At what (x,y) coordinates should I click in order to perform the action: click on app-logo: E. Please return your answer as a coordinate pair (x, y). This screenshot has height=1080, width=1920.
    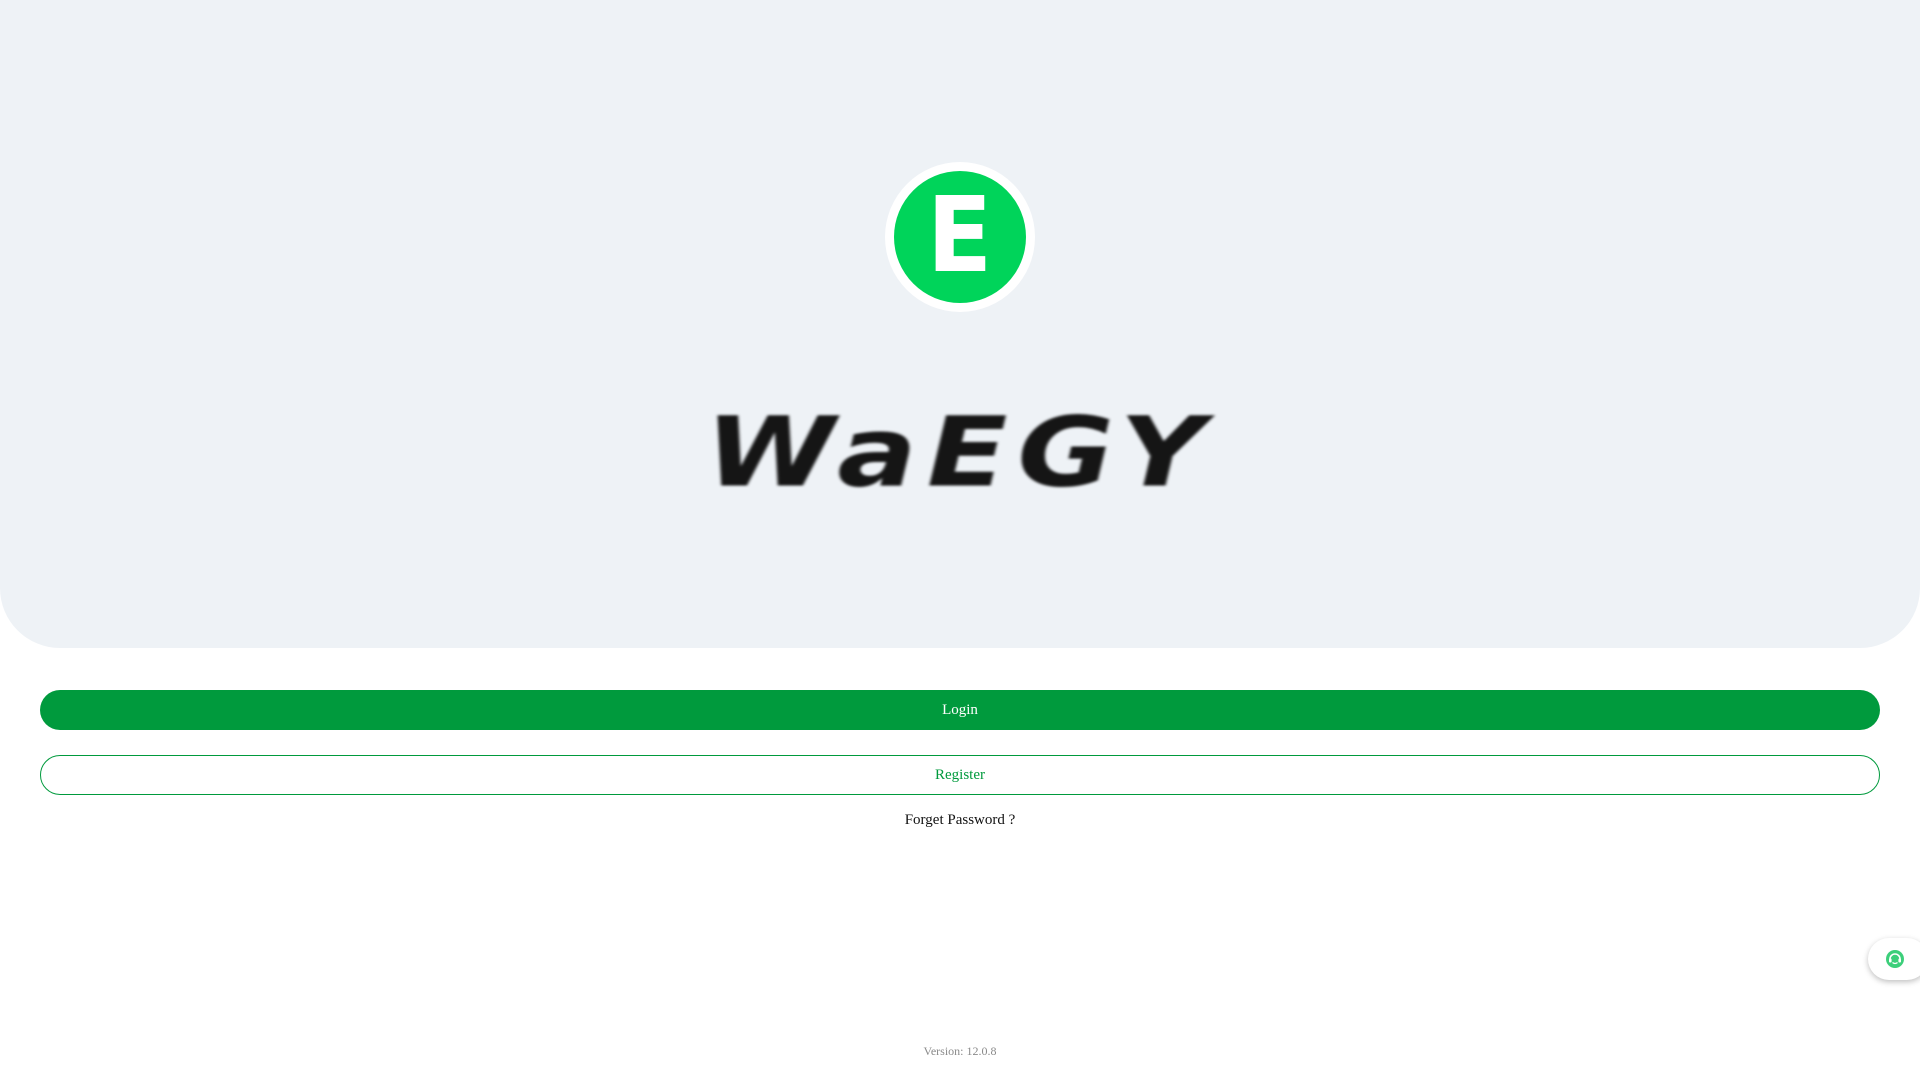
    Looking at the image, I should click on (960, 237).